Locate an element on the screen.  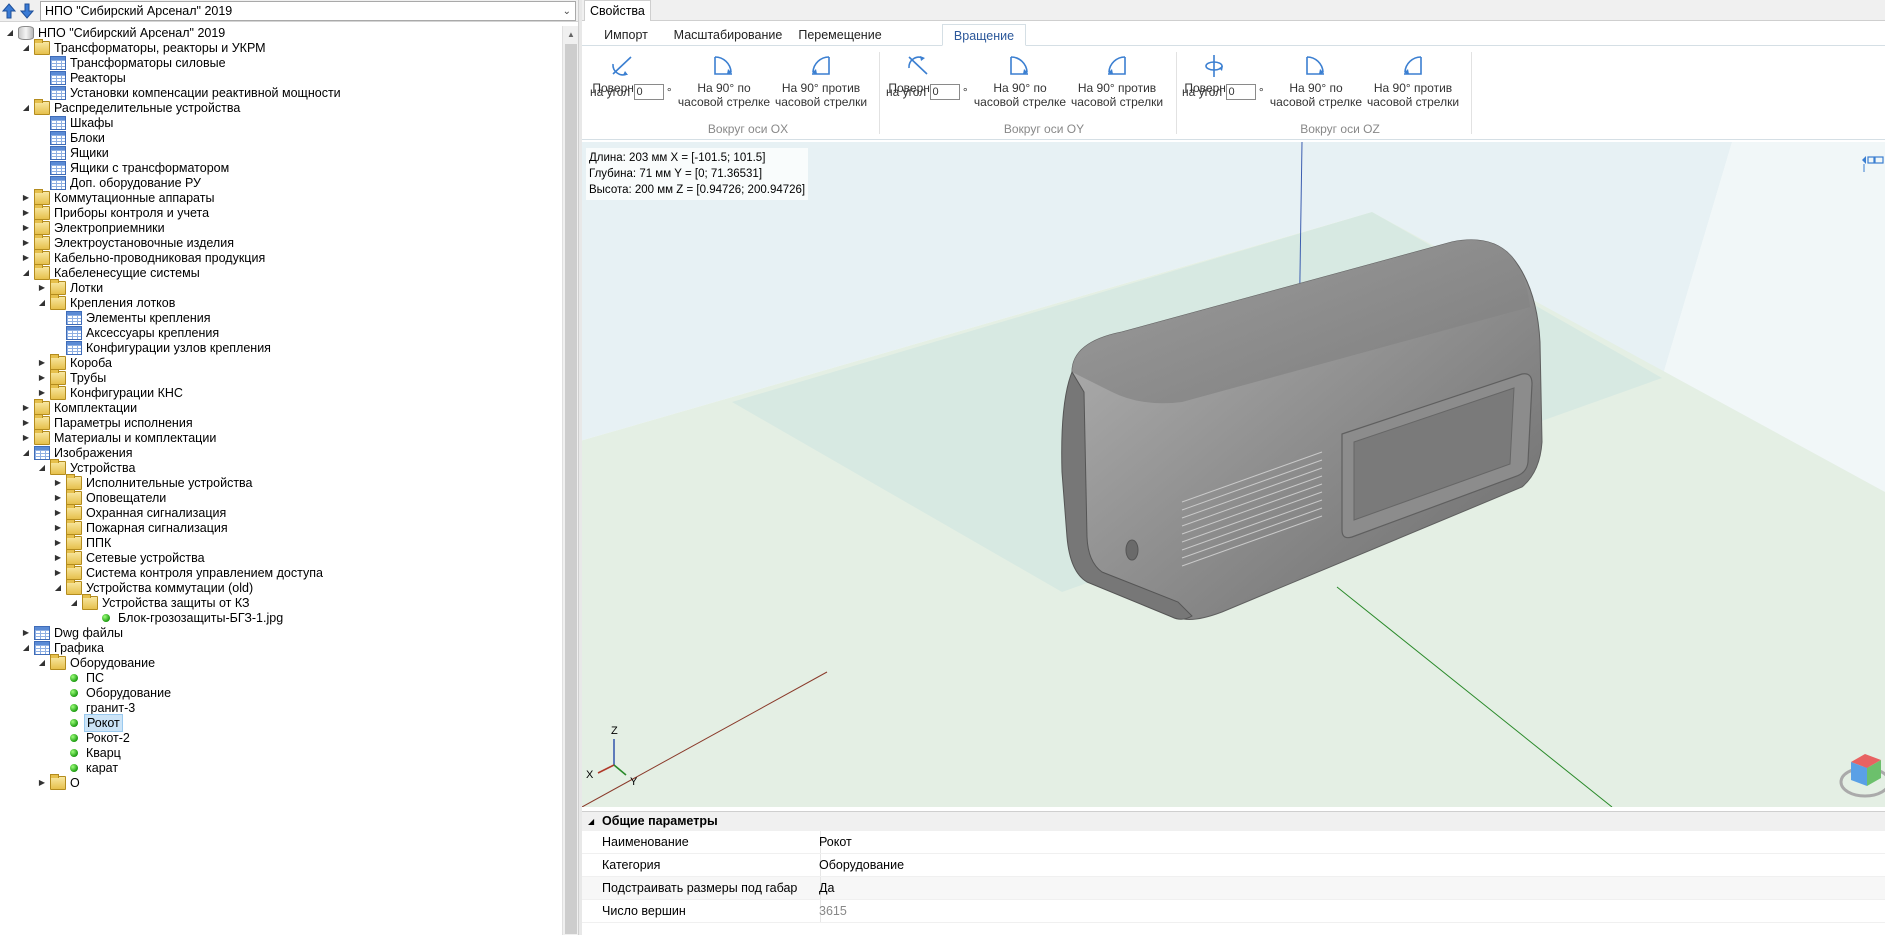
property-value-fit-size: Да is located at coordinates (1352, 888).